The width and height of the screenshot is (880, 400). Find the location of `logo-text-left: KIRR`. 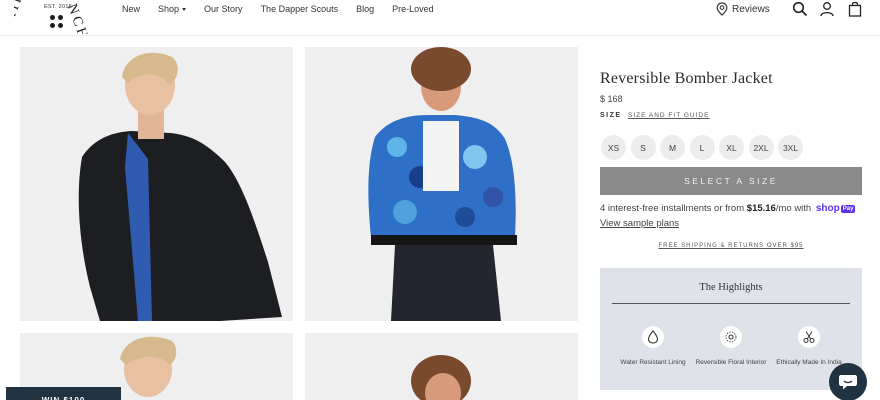

logo-text-left: KIRR is located at coordinates (23, 12).